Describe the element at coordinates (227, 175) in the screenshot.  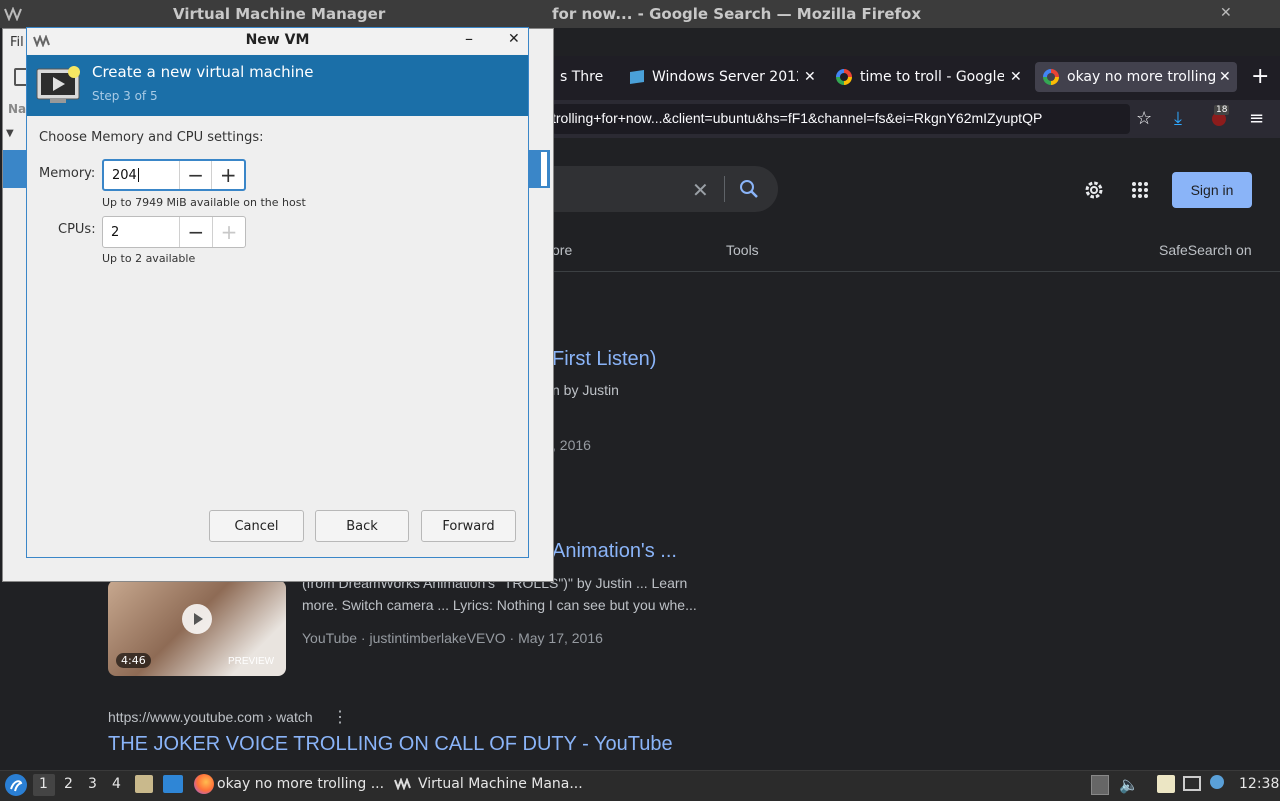
I see `memory-increment-button: +` at that location.